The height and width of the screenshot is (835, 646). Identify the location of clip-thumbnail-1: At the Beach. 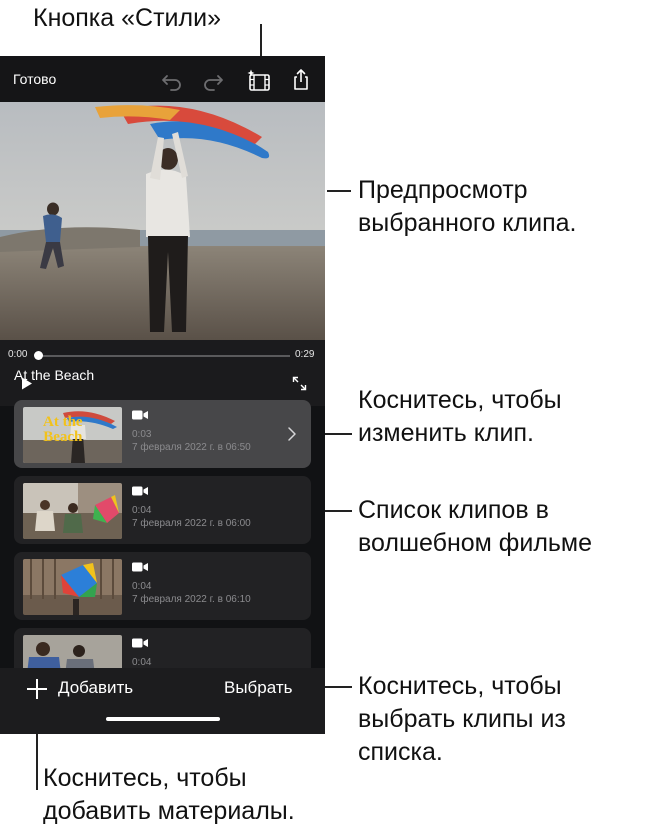
(72, 435).